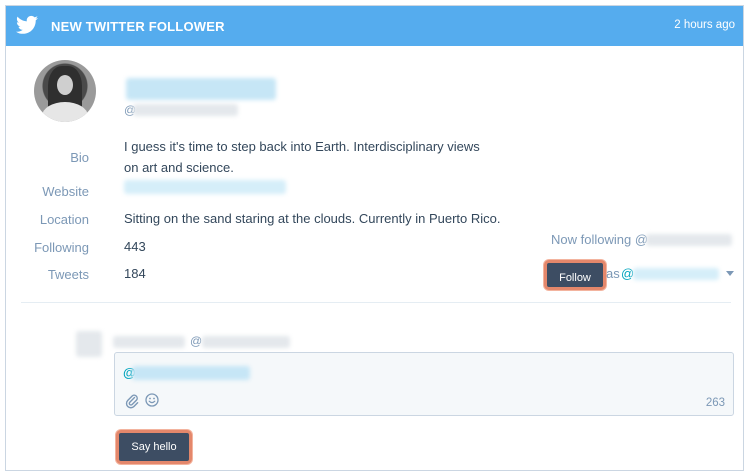  Describe the element at coordinates (79, 157) in the screenshot. I see `bio-label: Bio` at that location.